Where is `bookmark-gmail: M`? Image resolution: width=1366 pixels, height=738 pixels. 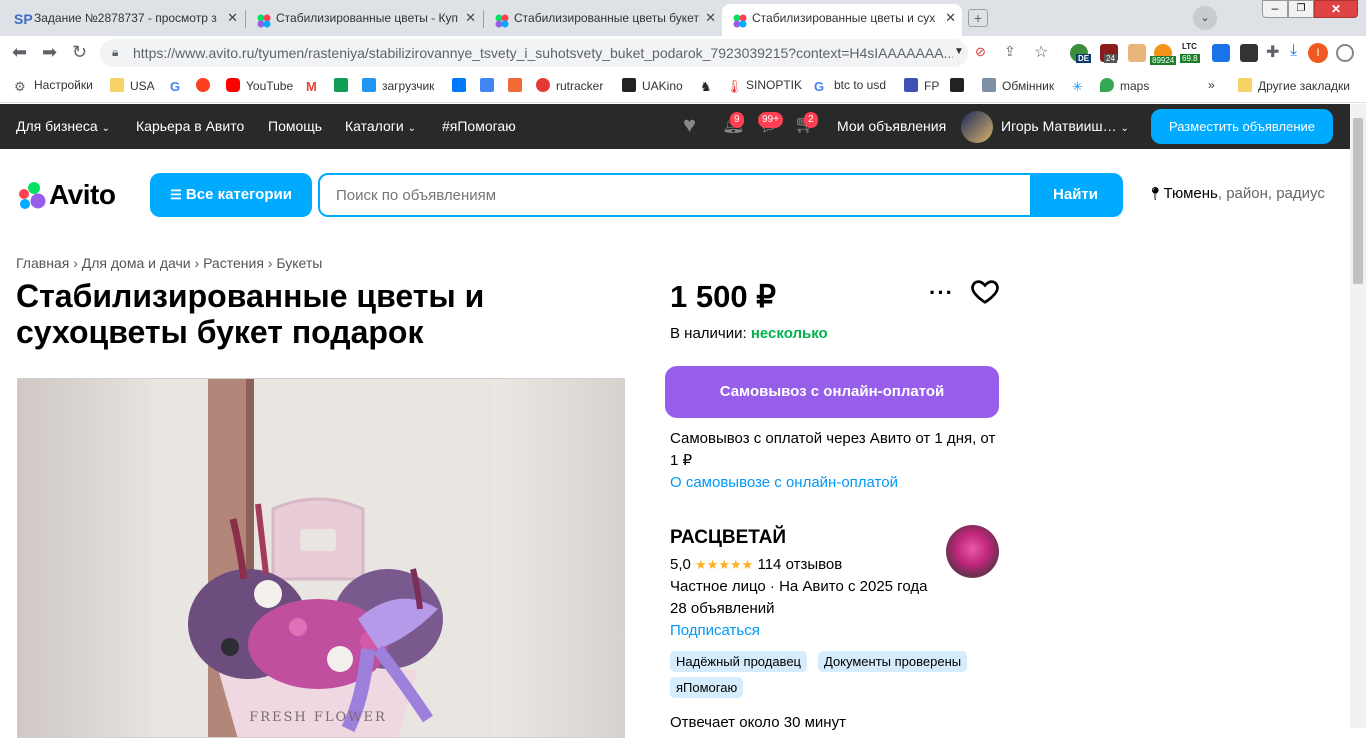 bookmark-gmail: M is located at coordinates (316, 86).